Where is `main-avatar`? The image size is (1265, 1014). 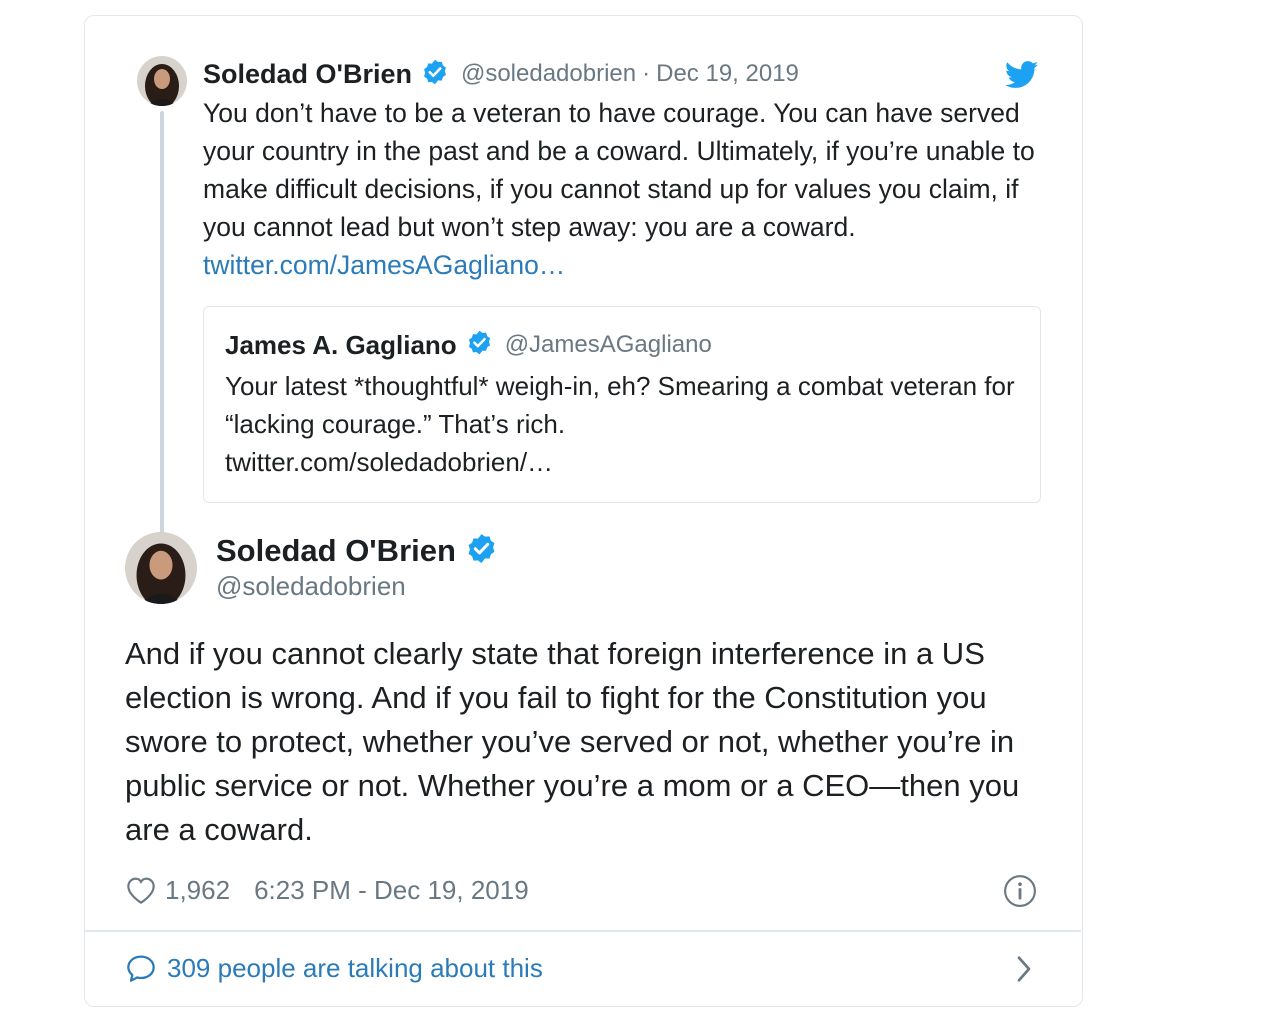 main-avatar is located at coordinates (161, 568).